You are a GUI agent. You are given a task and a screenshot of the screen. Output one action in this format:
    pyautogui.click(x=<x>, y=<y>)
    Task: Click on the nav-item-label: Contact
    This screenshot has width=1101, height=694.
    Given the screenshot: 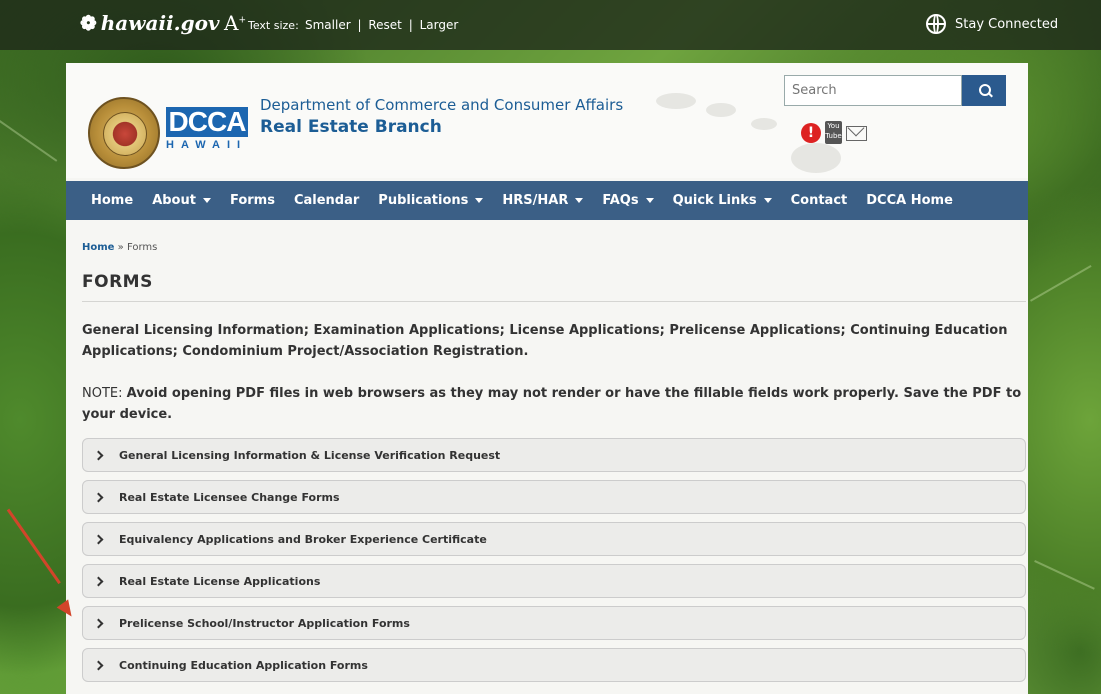 What is the action you would take?
    pyautogui.click(x=819, y=200)
    